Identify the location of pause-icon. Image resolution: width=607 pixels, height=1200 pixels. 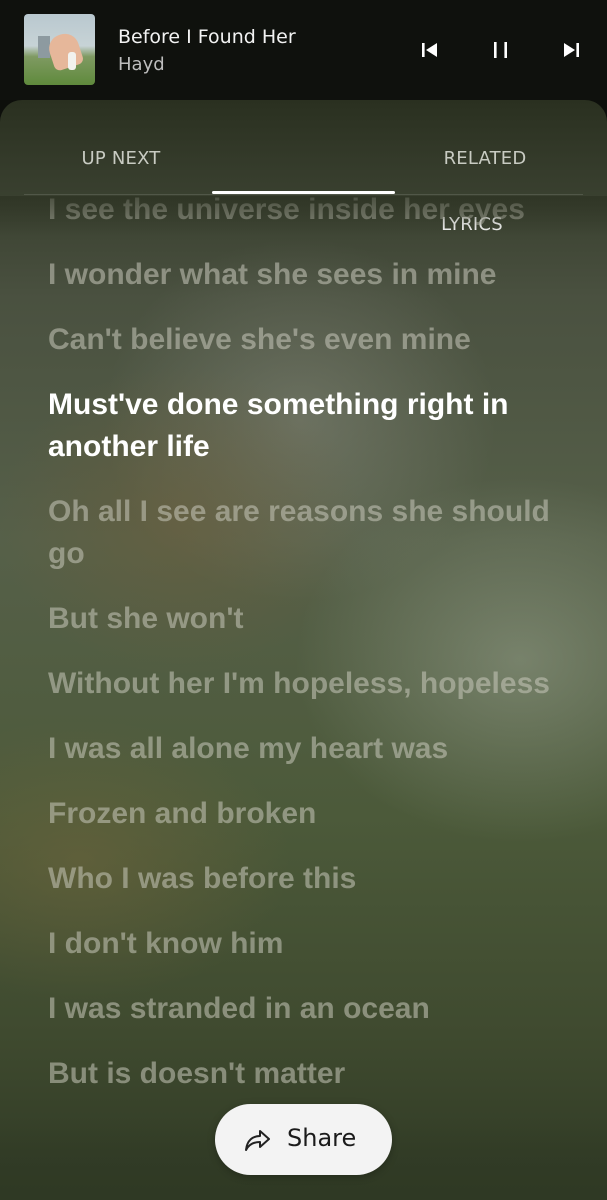
(501, 50).